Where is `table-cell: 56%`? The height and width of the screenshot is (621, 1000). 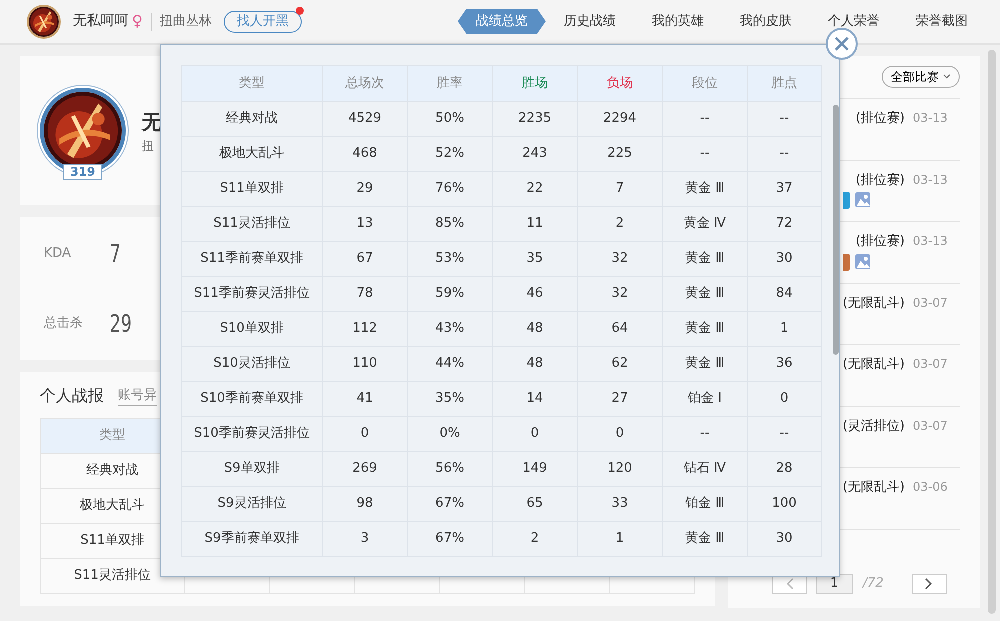
table-cell: 56% is located at coordinates (450, 469).